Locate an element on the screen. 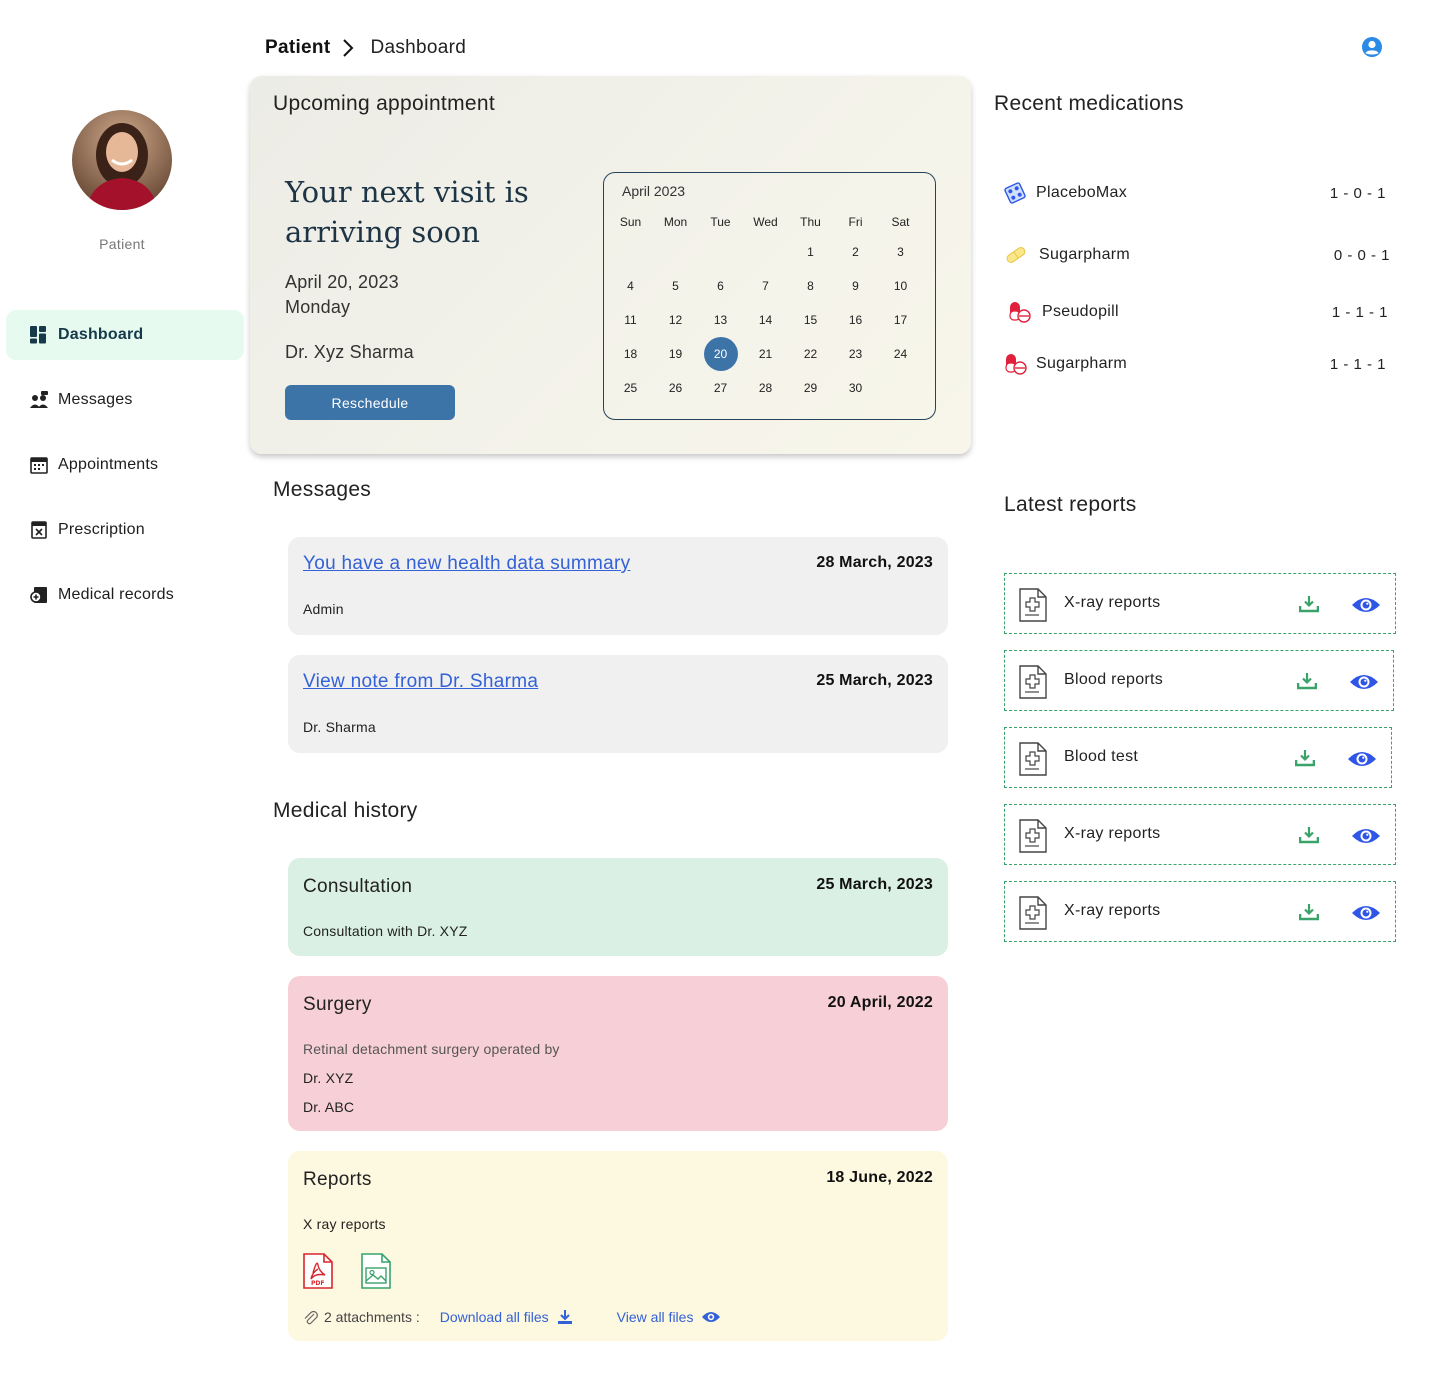 Image resolution: width=1440 pixels, height=1386 pixels. calendar-day: 17 is located at coordinates (900, 320).